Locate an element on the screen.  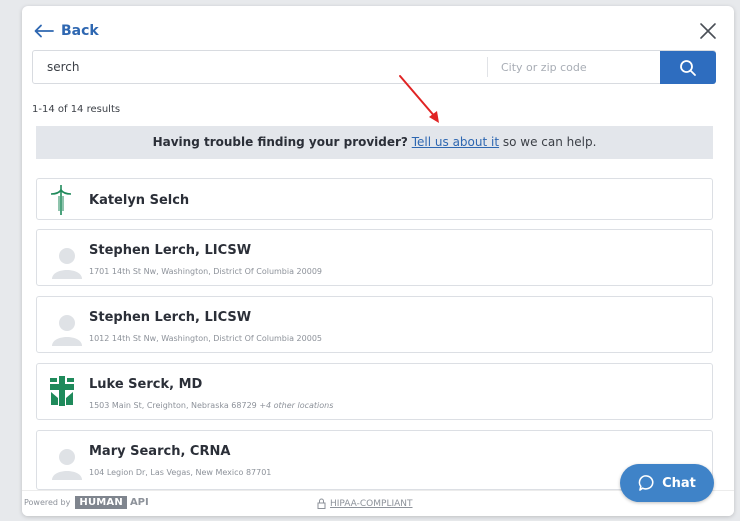
hospital-logo-icon is located at coordinates (62, 391).